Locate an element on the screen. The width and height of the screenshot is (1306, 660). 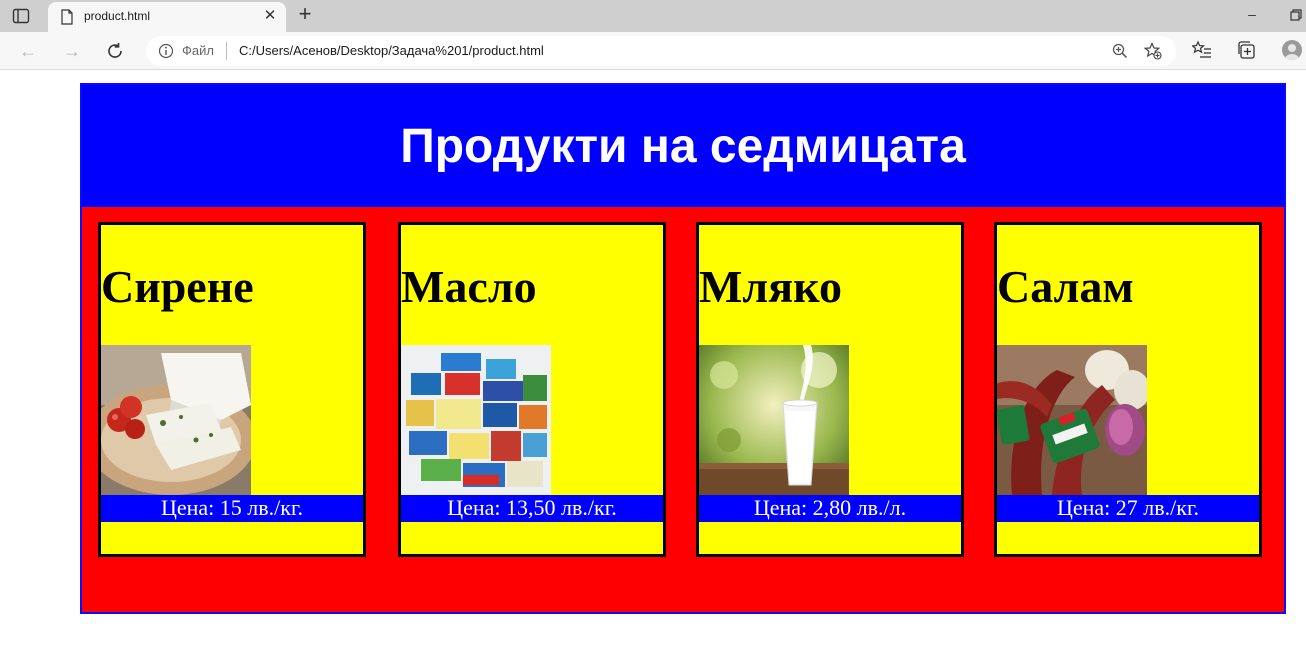
address-scheme: Файл is located at coordinates (198, 50).